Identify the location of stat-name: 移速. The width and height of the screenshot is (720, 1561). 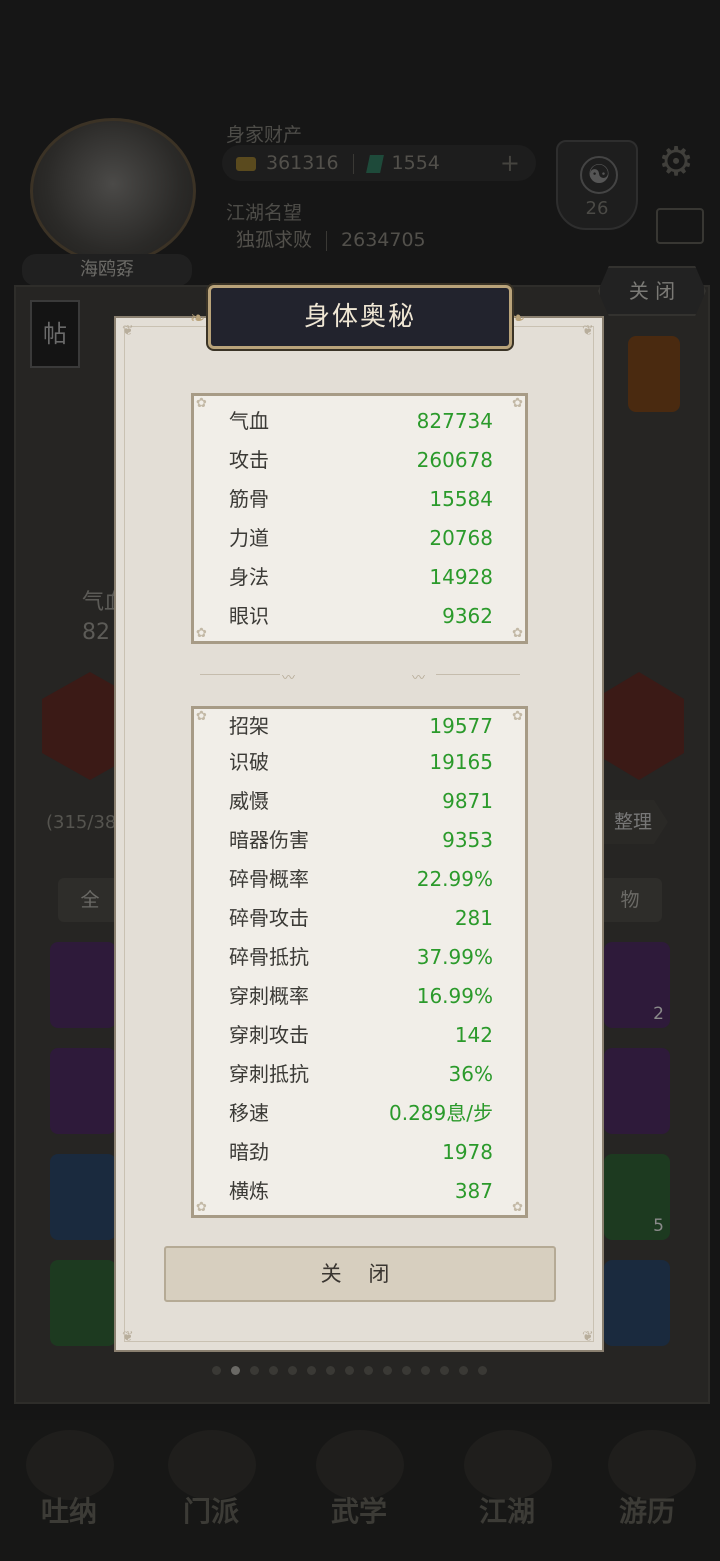
(249, 1113).